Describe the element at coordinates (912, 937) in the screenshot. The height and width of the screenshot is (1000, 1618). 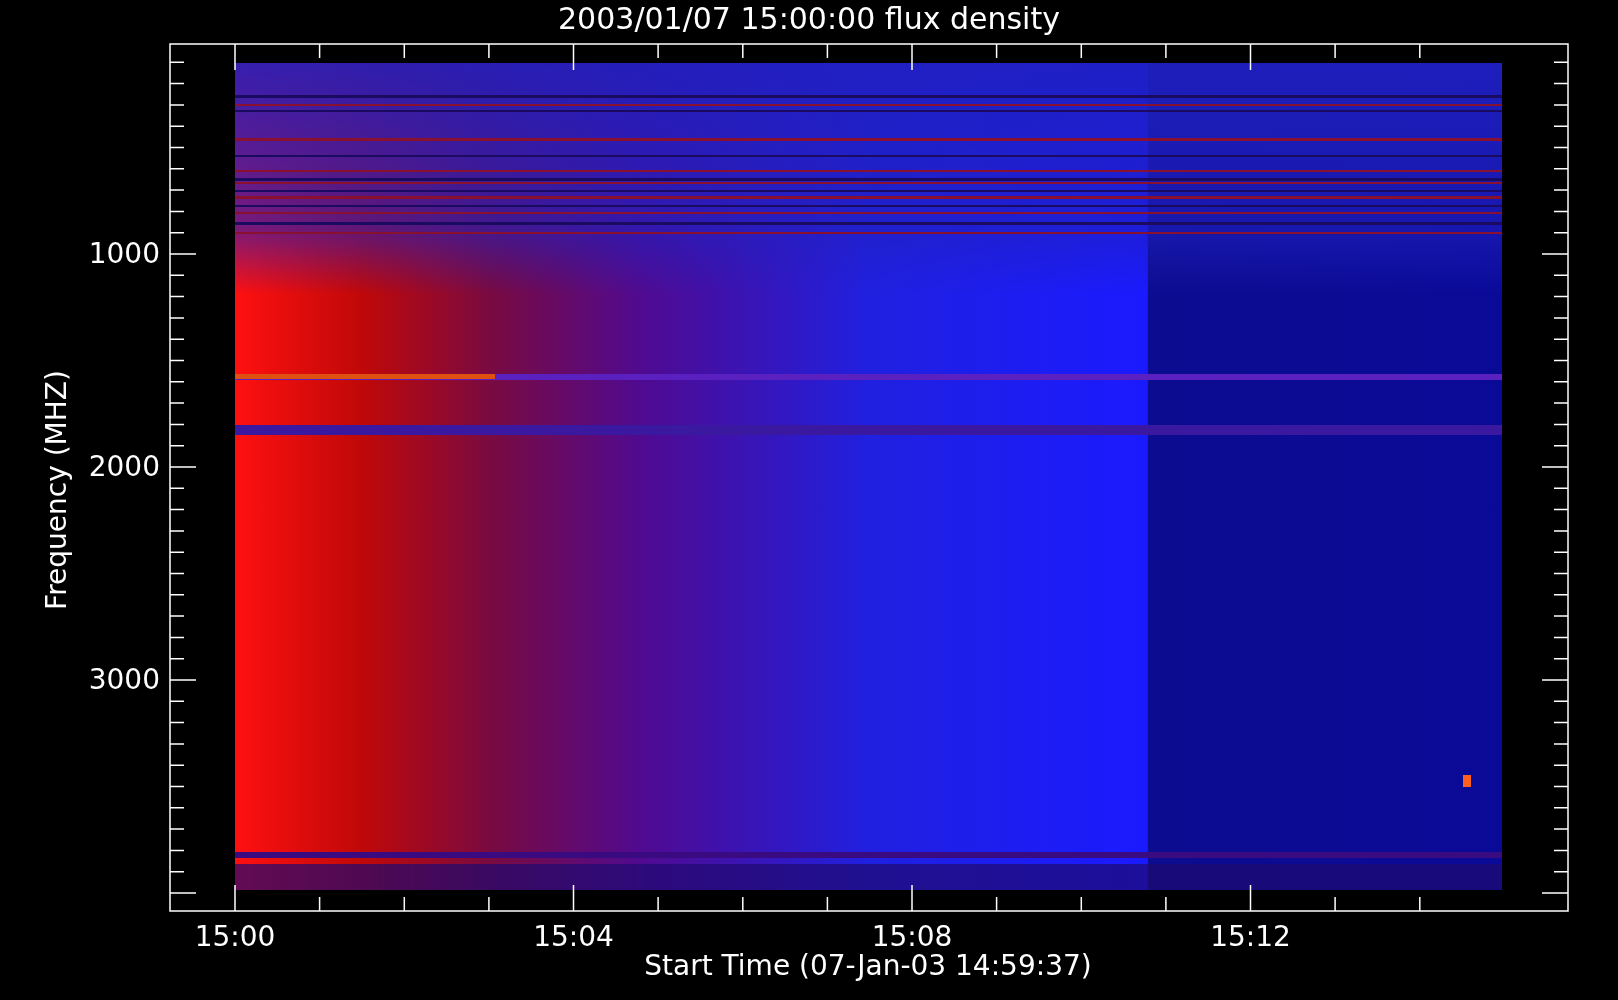
I see `x-tick-label: 15:08` at that location.